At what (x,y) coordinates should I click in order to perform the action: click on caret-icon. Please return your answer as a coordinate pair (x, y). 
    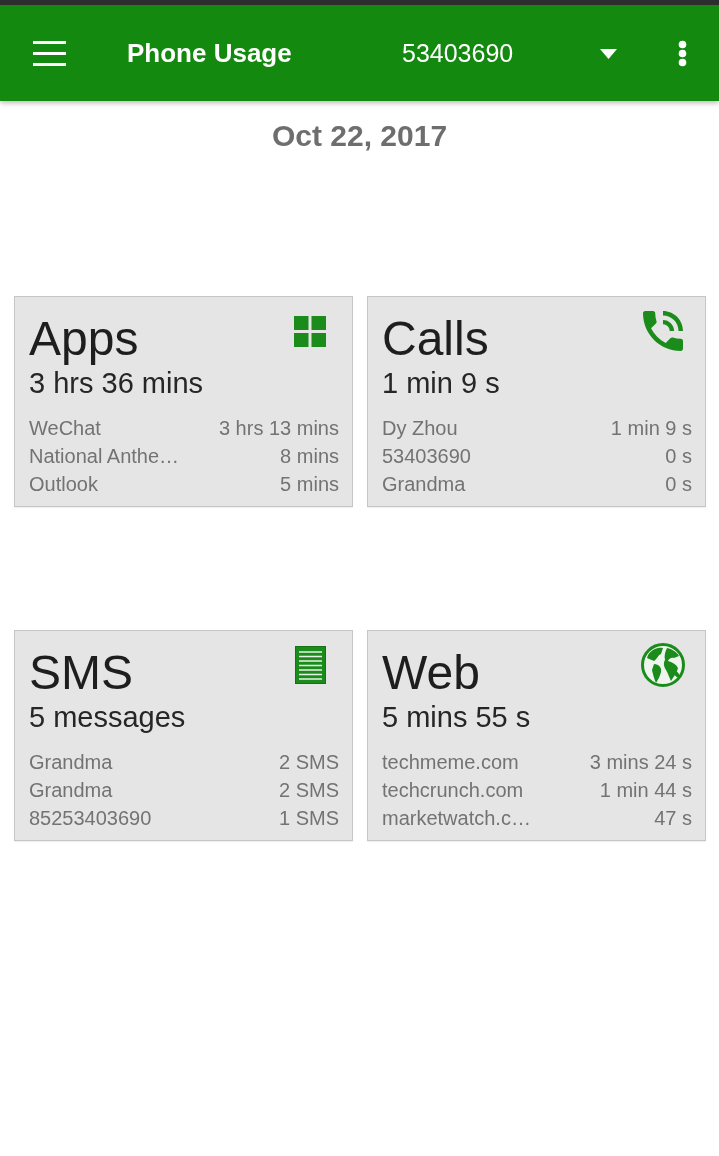
    Looking at the image, I should click on (608, 54).